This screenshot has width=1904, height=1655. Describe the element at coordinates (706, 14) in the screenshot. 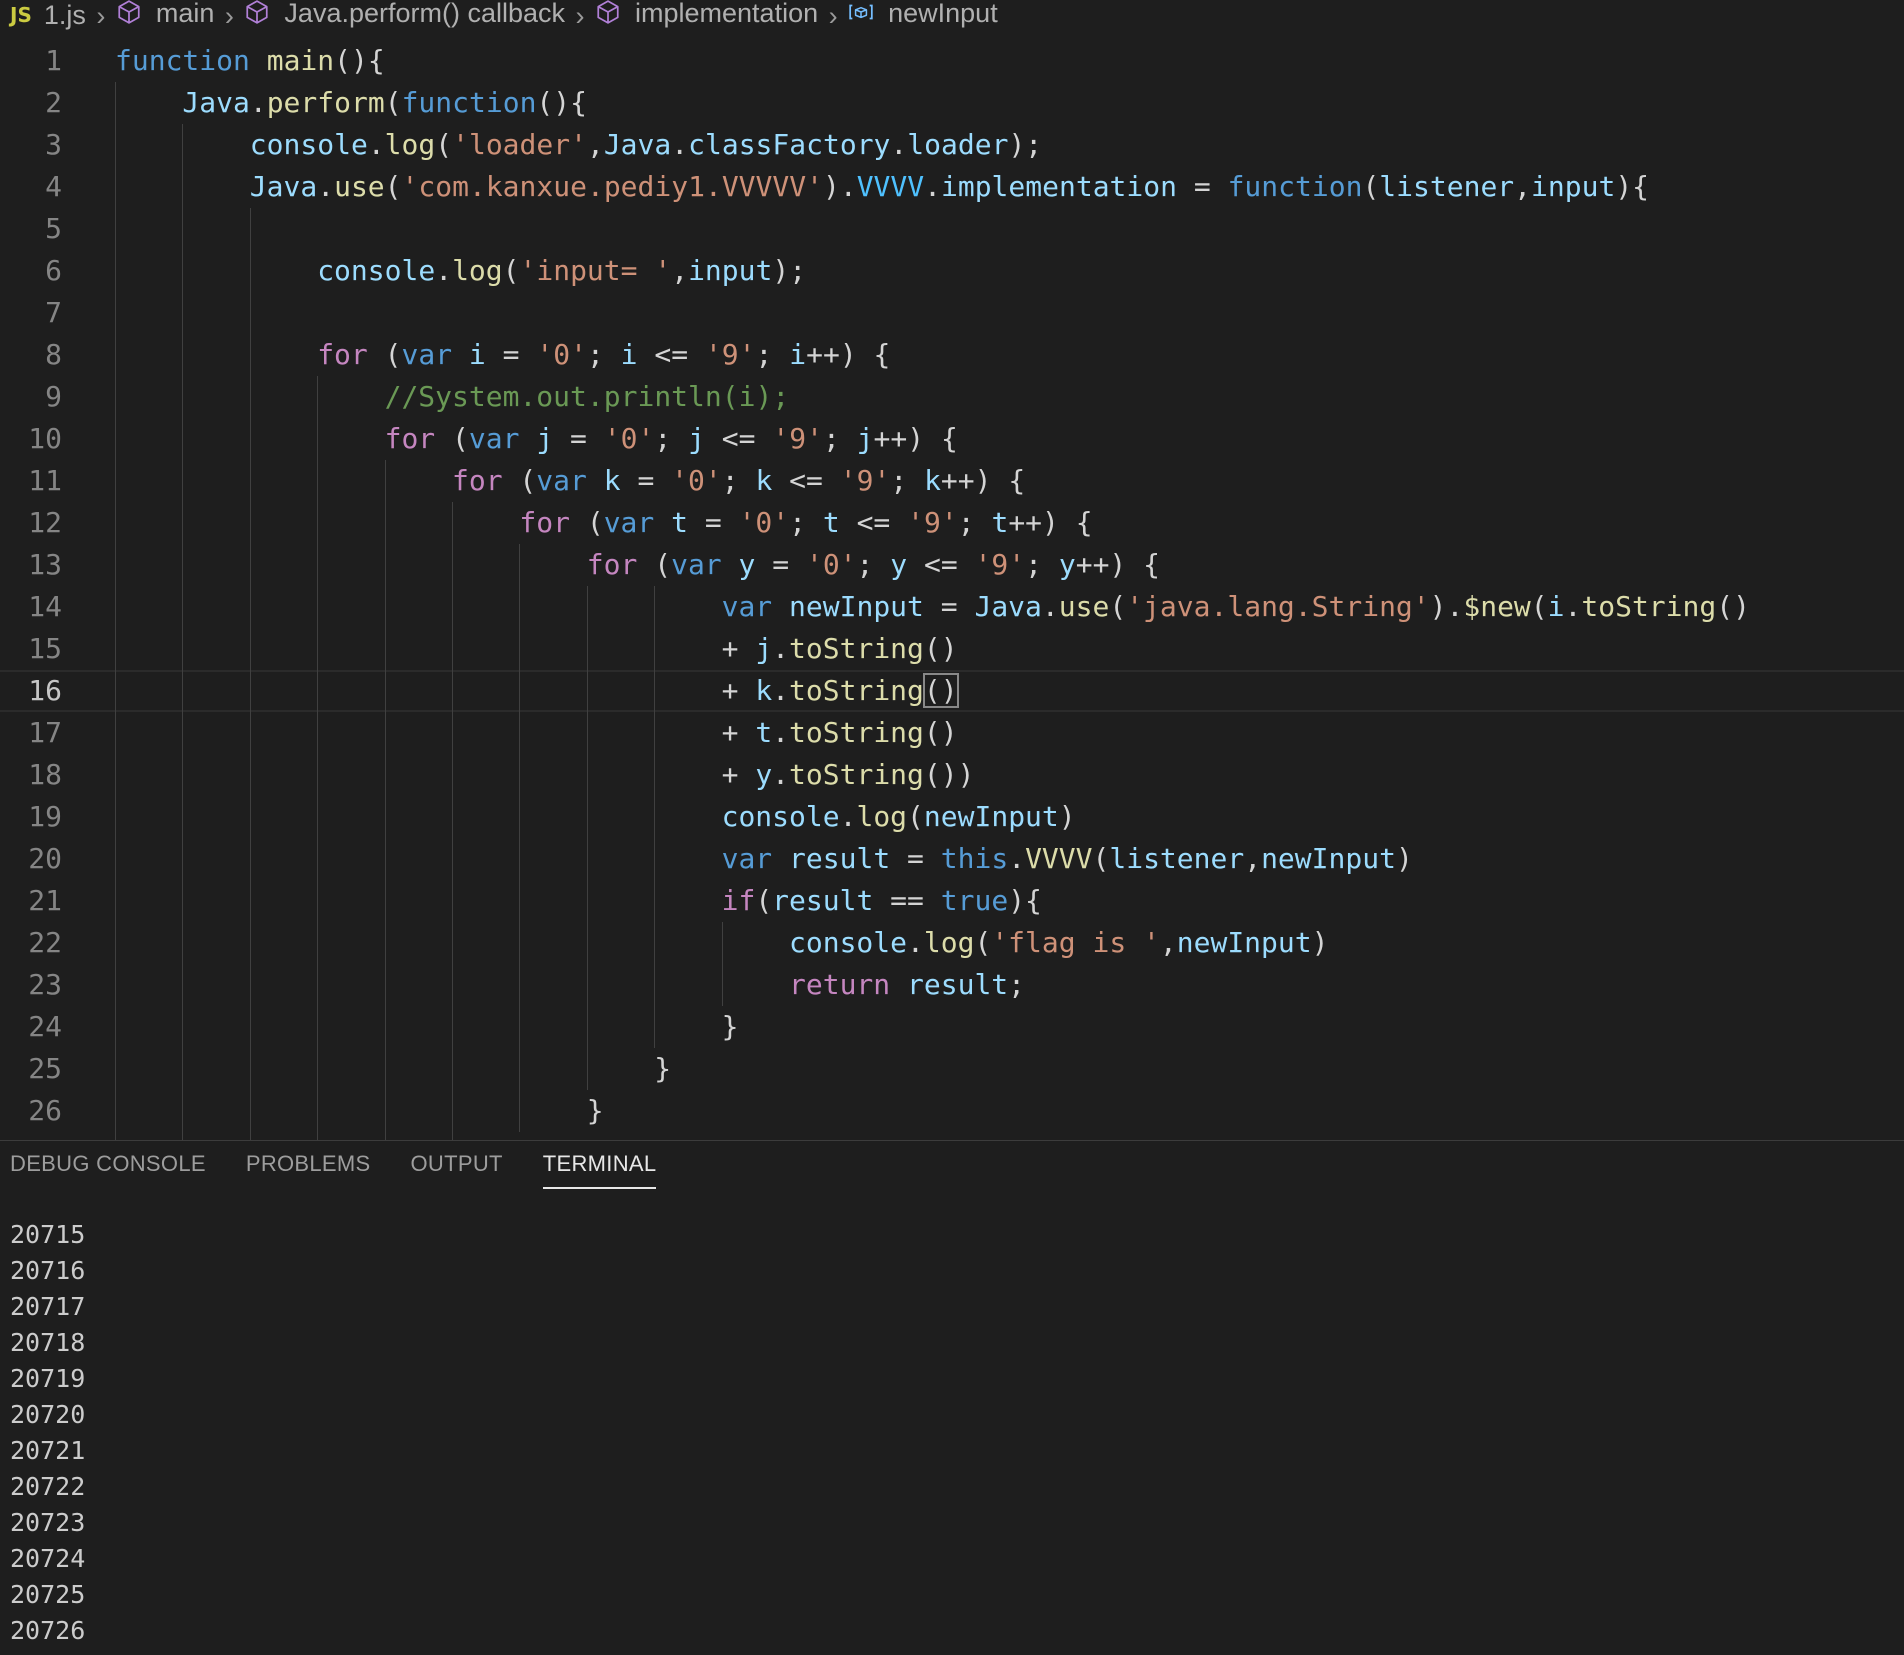

I see `breadcrumb-item: implementation` at that location.